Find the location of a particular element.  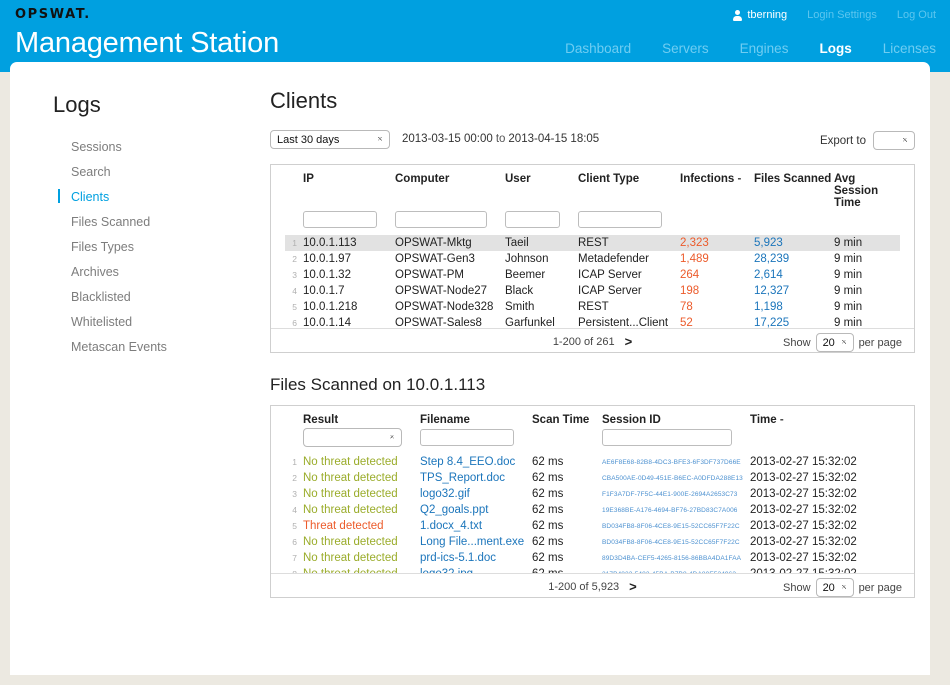

filter-session-id-input is located at coordinates (667, 437).